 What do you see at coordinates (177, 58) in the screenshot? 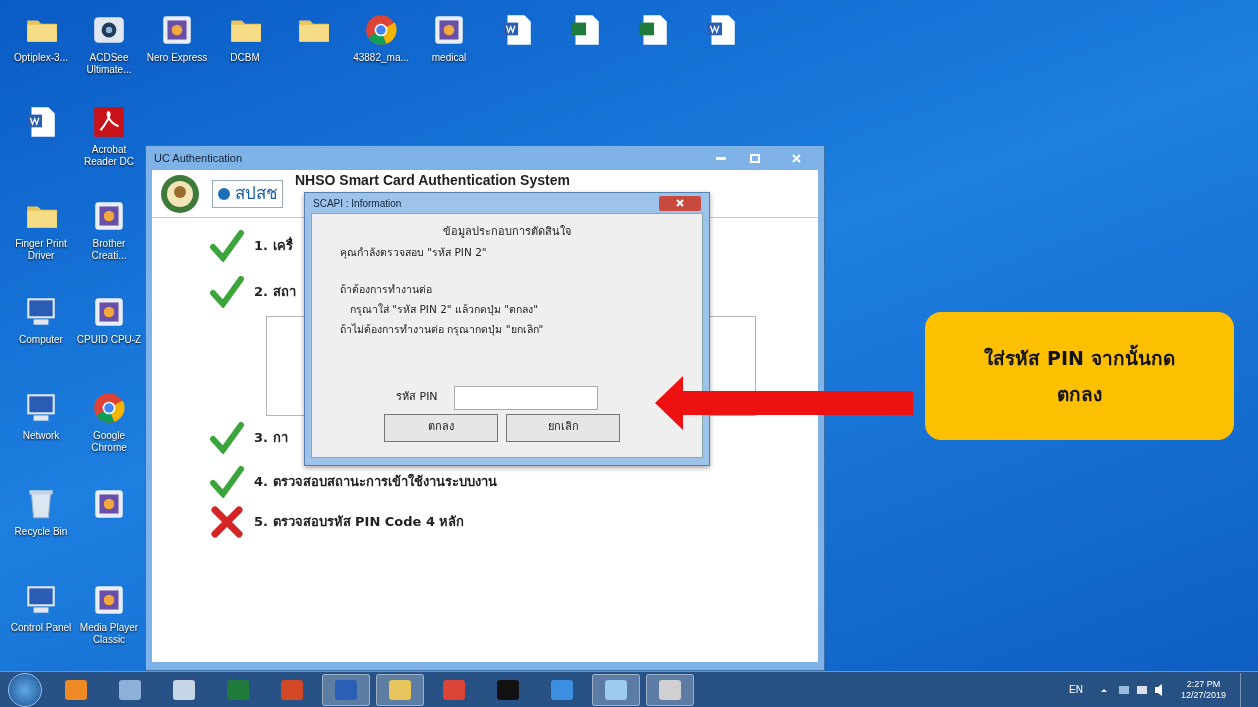
I see `desktop-icon-label: Nero Express` at bounding box center [177, 58].